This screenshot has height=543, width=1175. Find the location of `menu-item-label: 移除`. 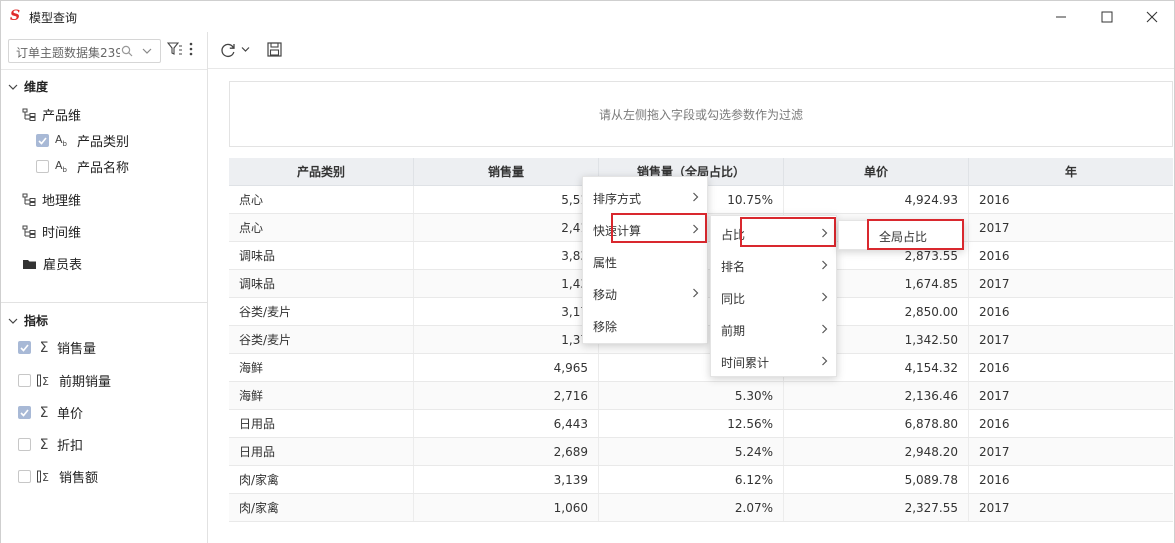

menu-item-label: 移除 is located at coordinates (605, 326).